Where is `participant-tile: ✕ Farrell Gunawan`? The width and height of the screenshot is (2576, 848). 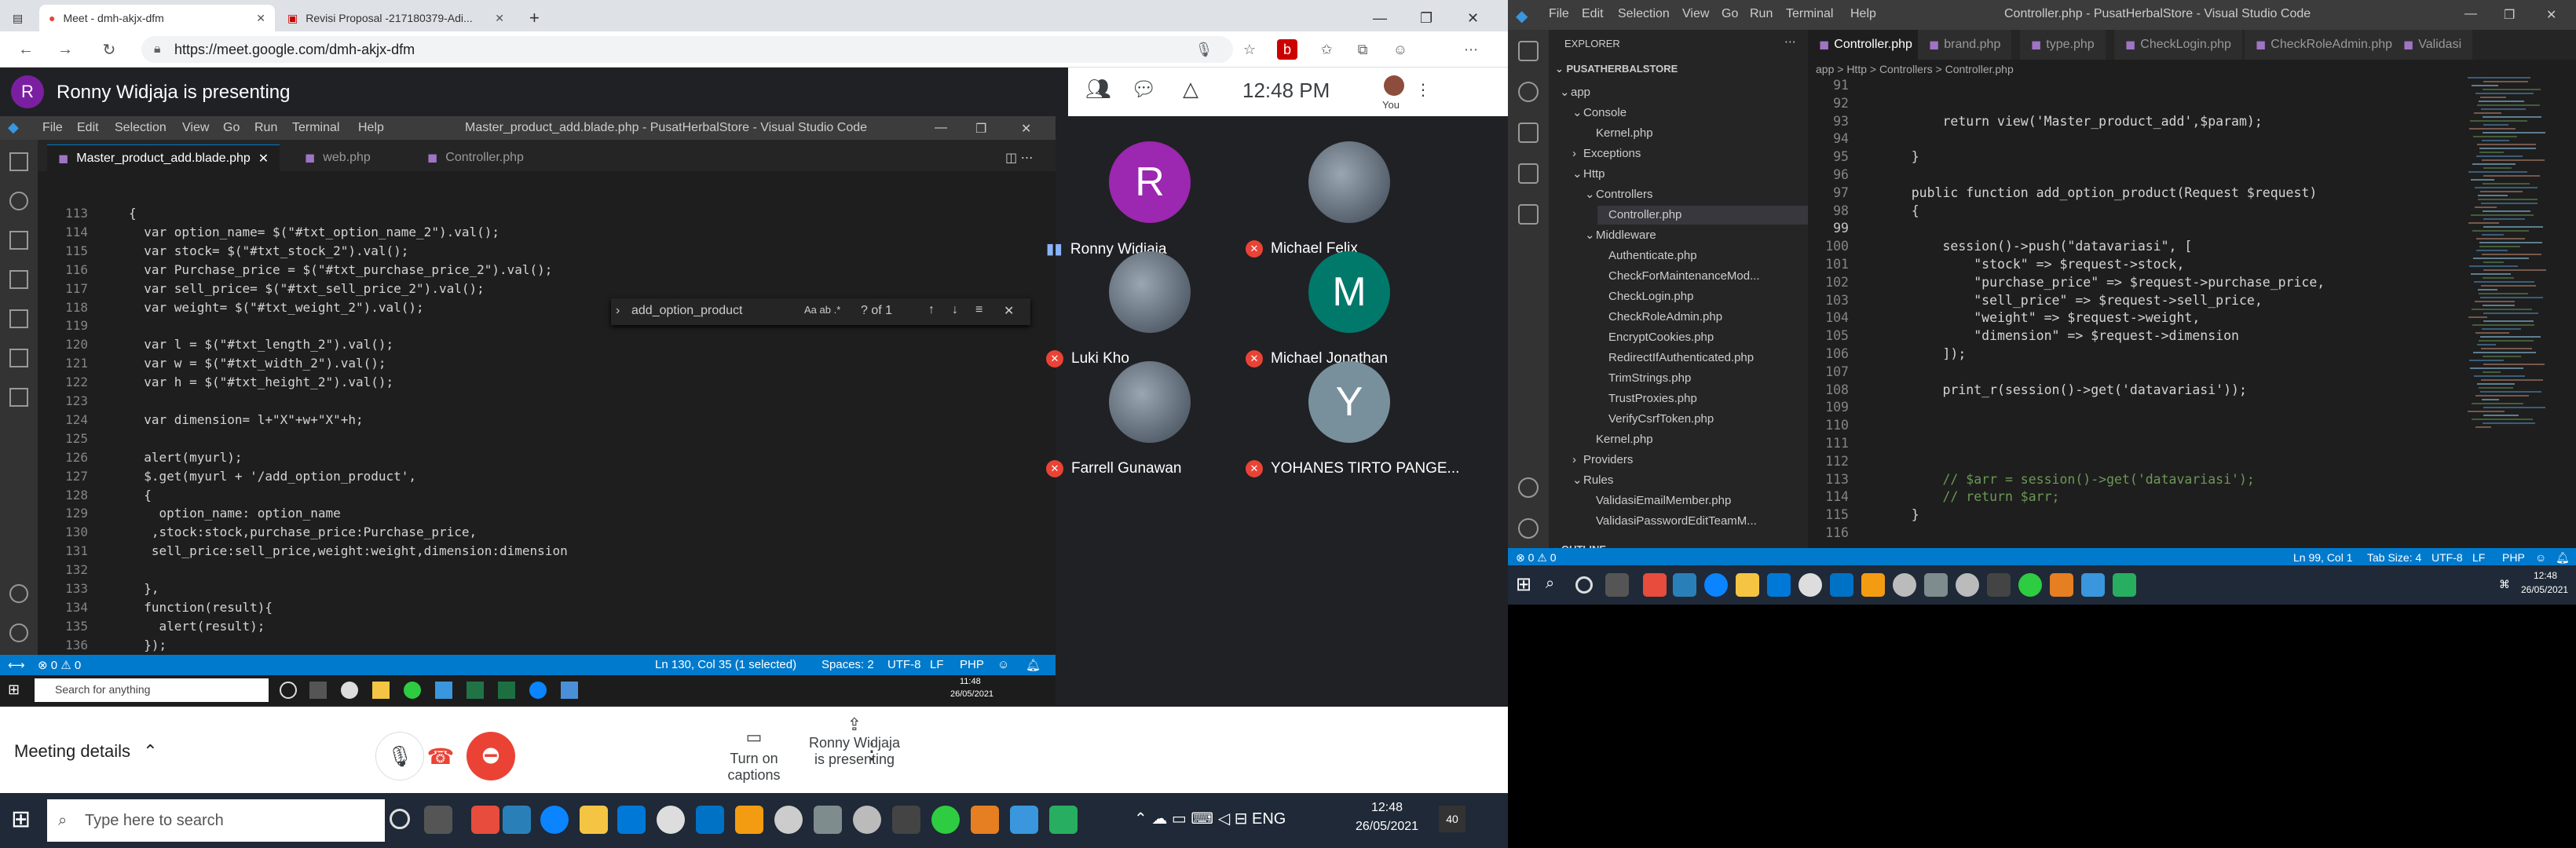 participant-tile: ✕ Farrell Gunawan is located at coordinates (1148, 440).